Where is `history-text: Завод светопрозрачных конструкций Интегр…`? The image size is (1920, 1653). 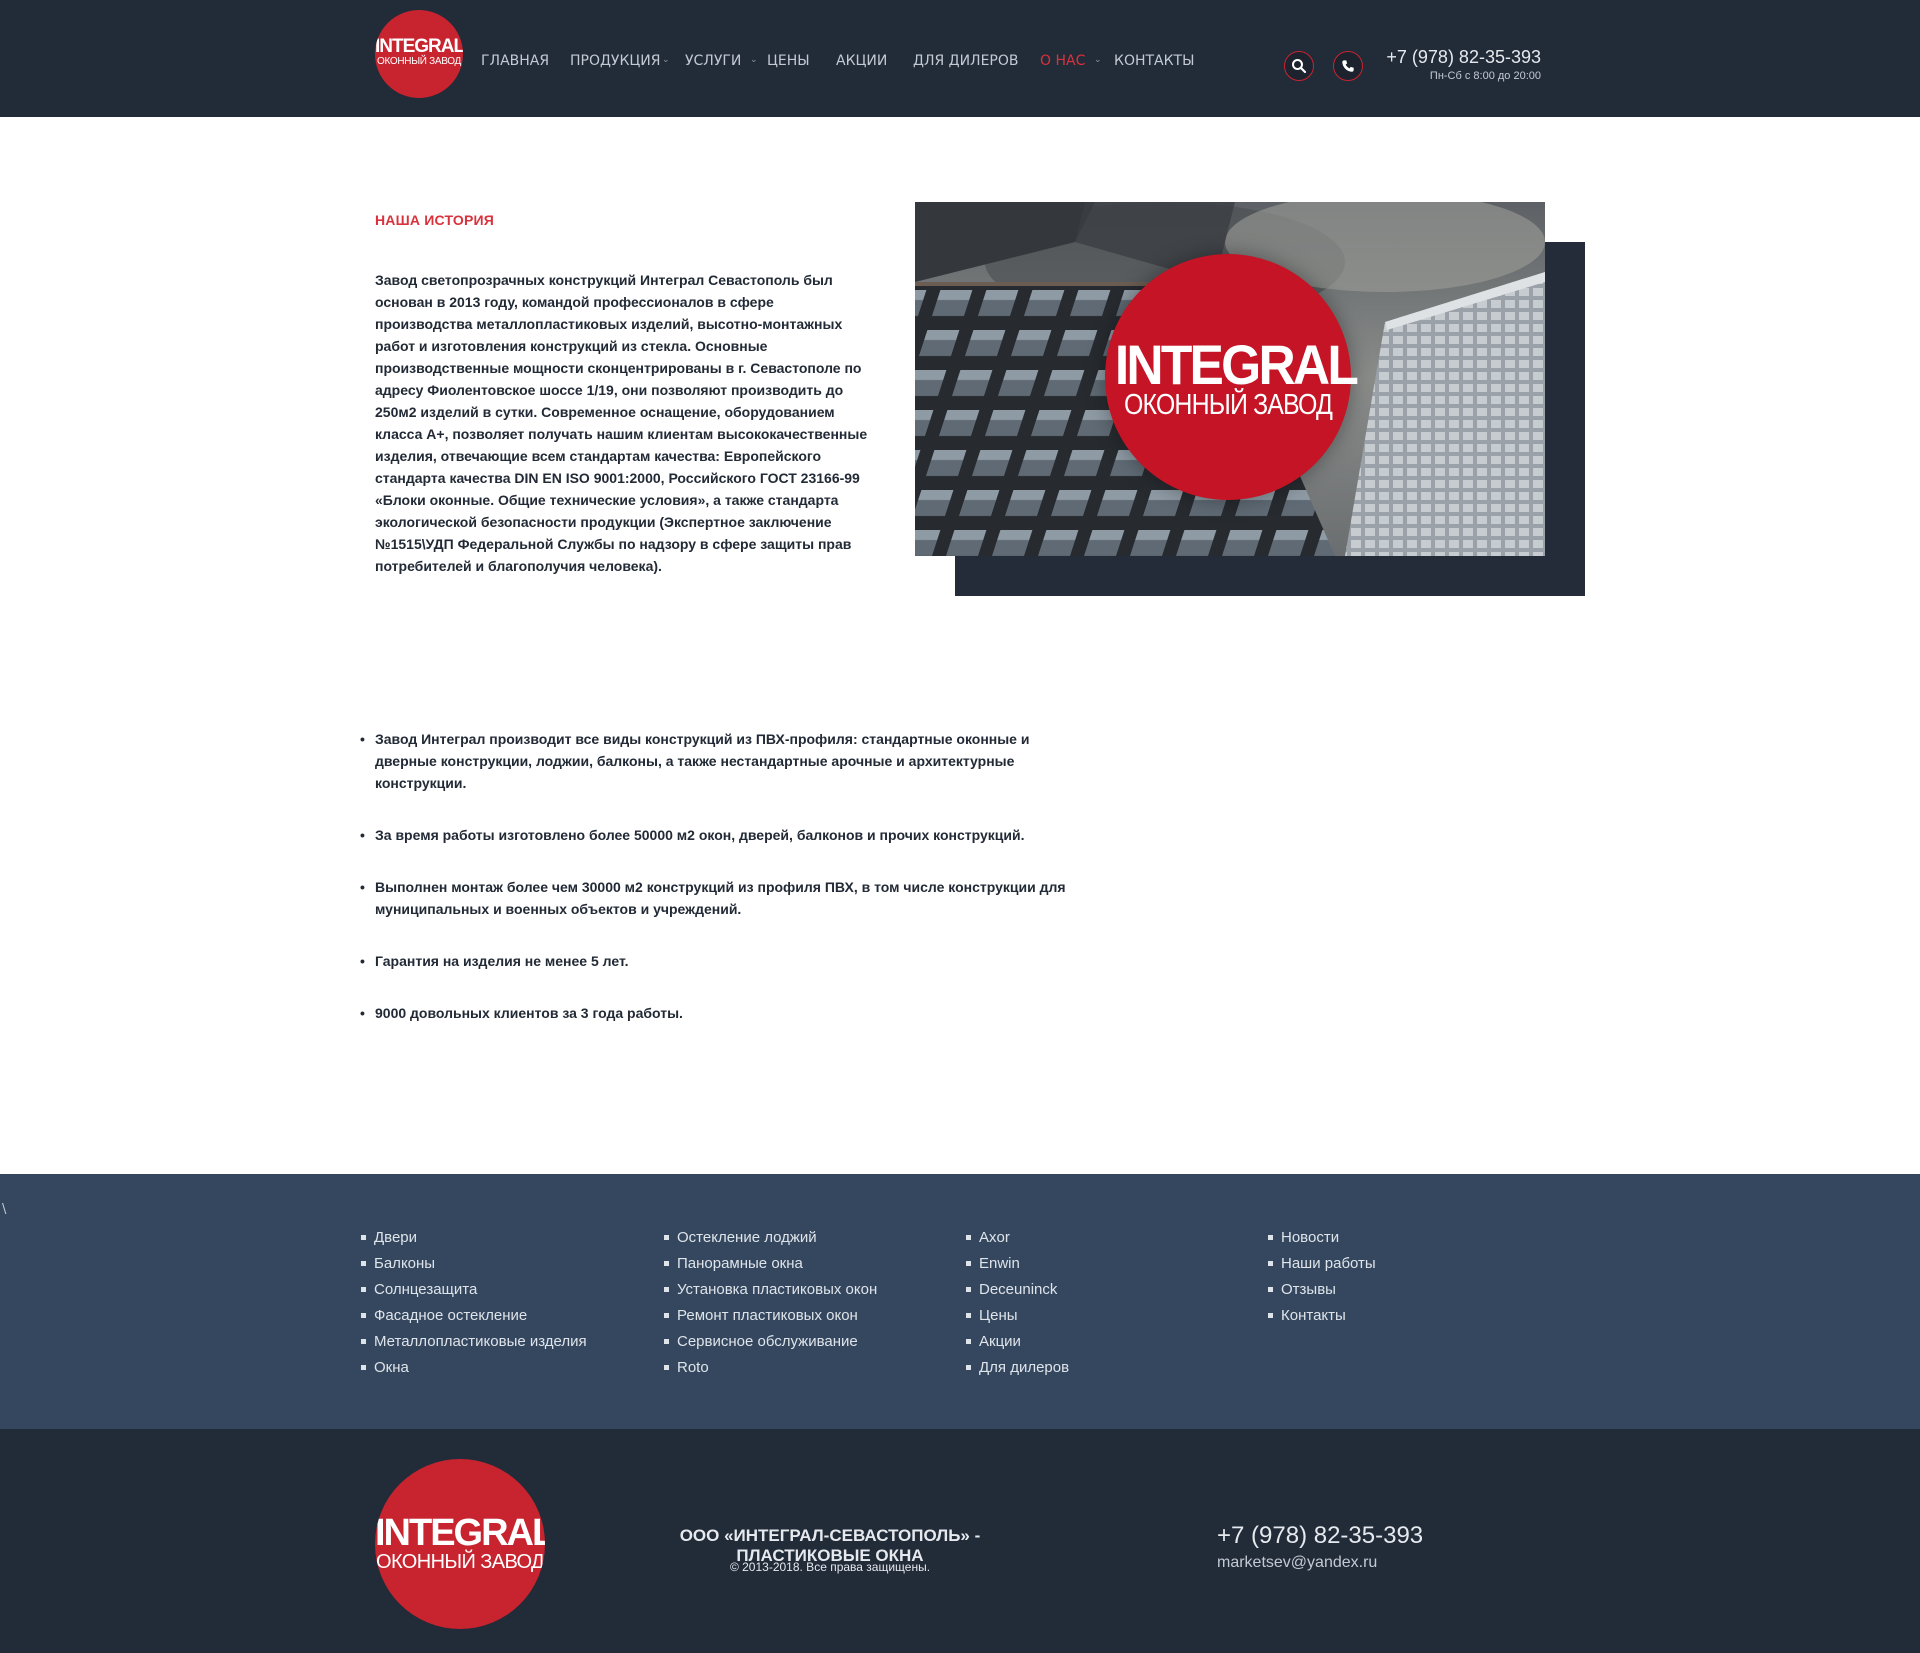
history-text: Завод светопрозрачных конструкций Интегр… is located at coordinates (621, 423).